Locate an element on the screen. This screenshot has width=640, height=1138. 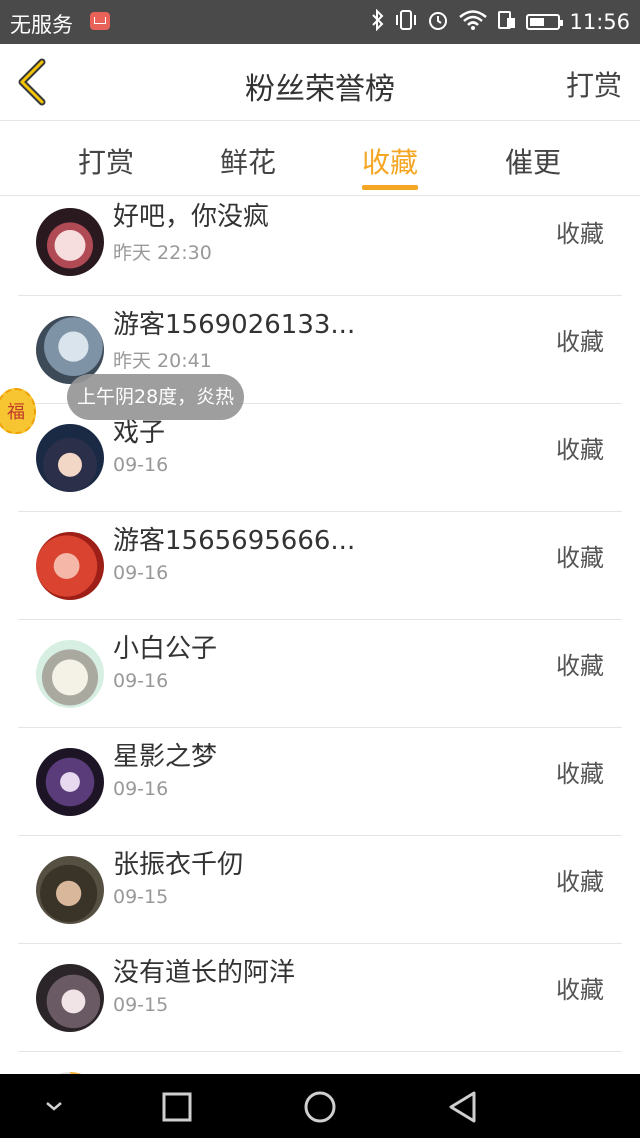
page-title: 粉丝荣誉榜 is located at coordinates (320, 89).